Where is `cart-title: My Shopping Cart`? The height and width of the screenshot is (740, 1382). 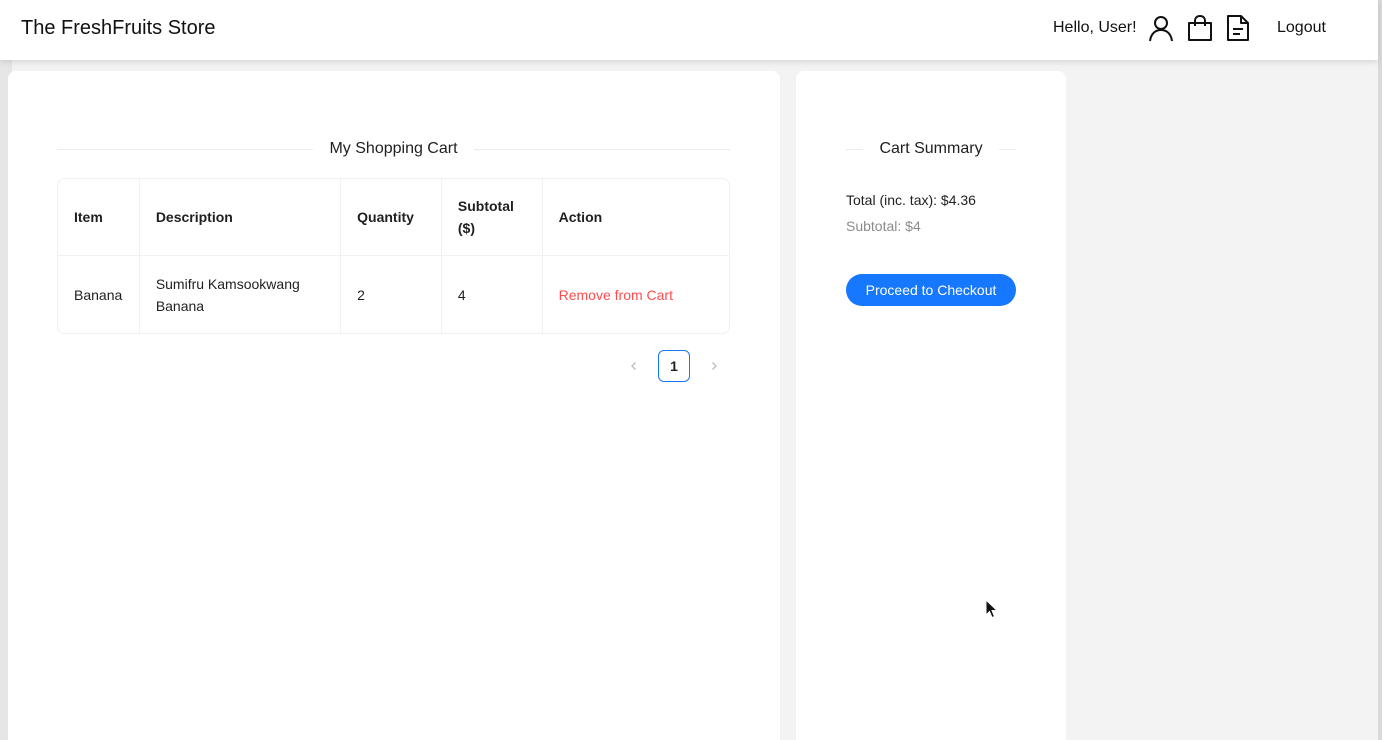 cart-title: My Shopping Cart is located at coordinates (393, 148).